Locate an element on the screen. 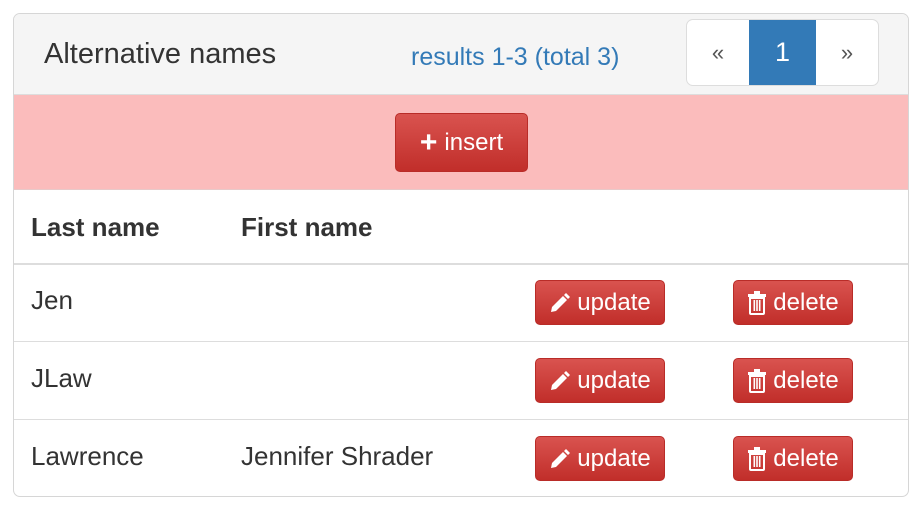 The width and height of the screenshot is (924, 510). last-name-cell: Lawrence is located at coordinates (87, 456).